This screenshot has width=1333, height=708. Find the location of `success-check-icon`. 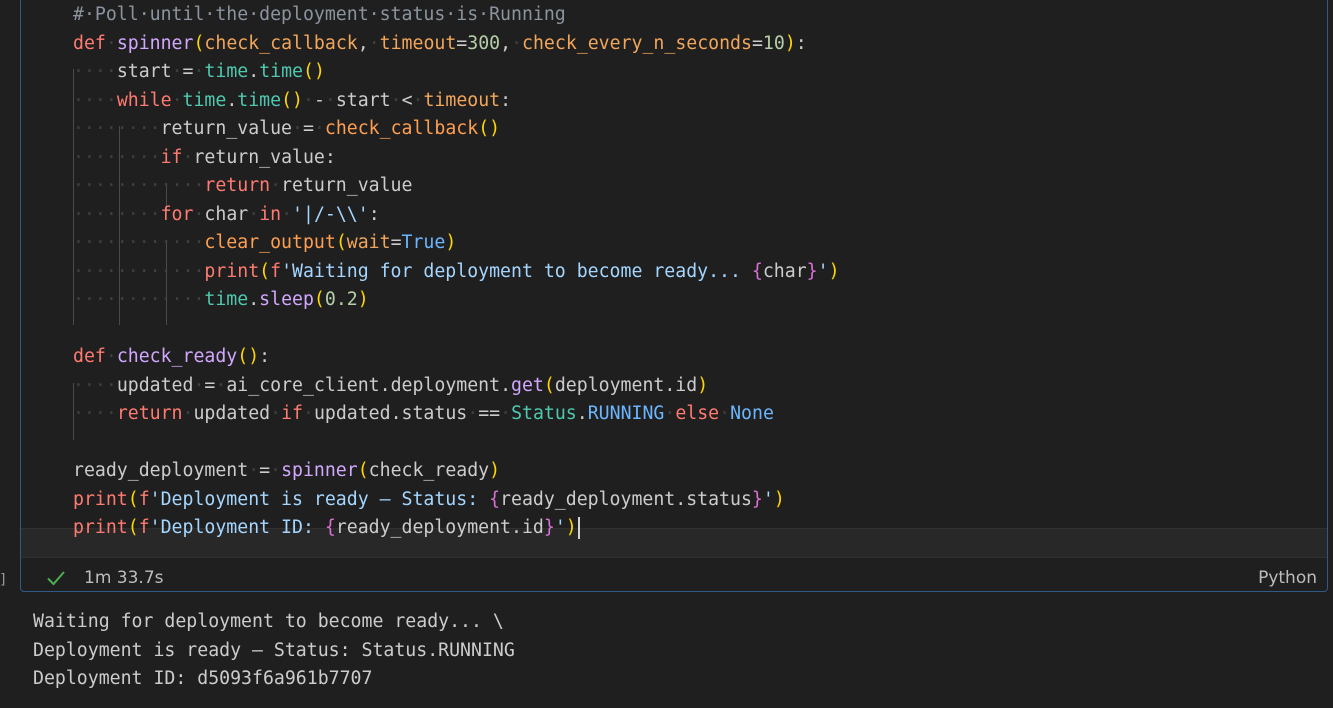

success-check-icon is located at coordinates (56, 578).